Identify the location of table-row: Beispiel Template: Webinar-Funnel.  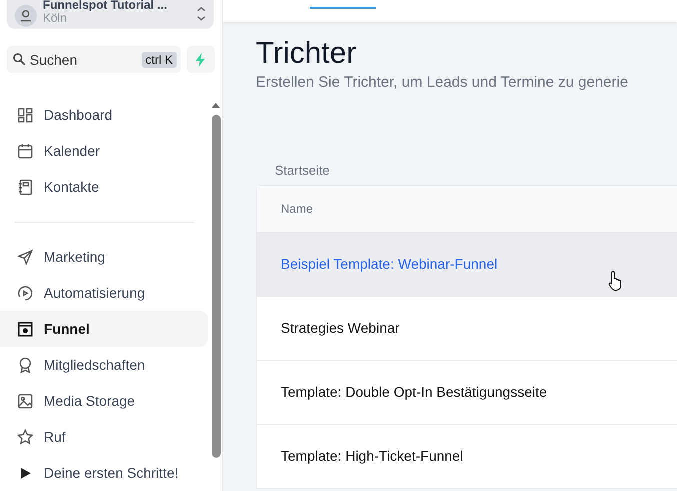
(467, 264).